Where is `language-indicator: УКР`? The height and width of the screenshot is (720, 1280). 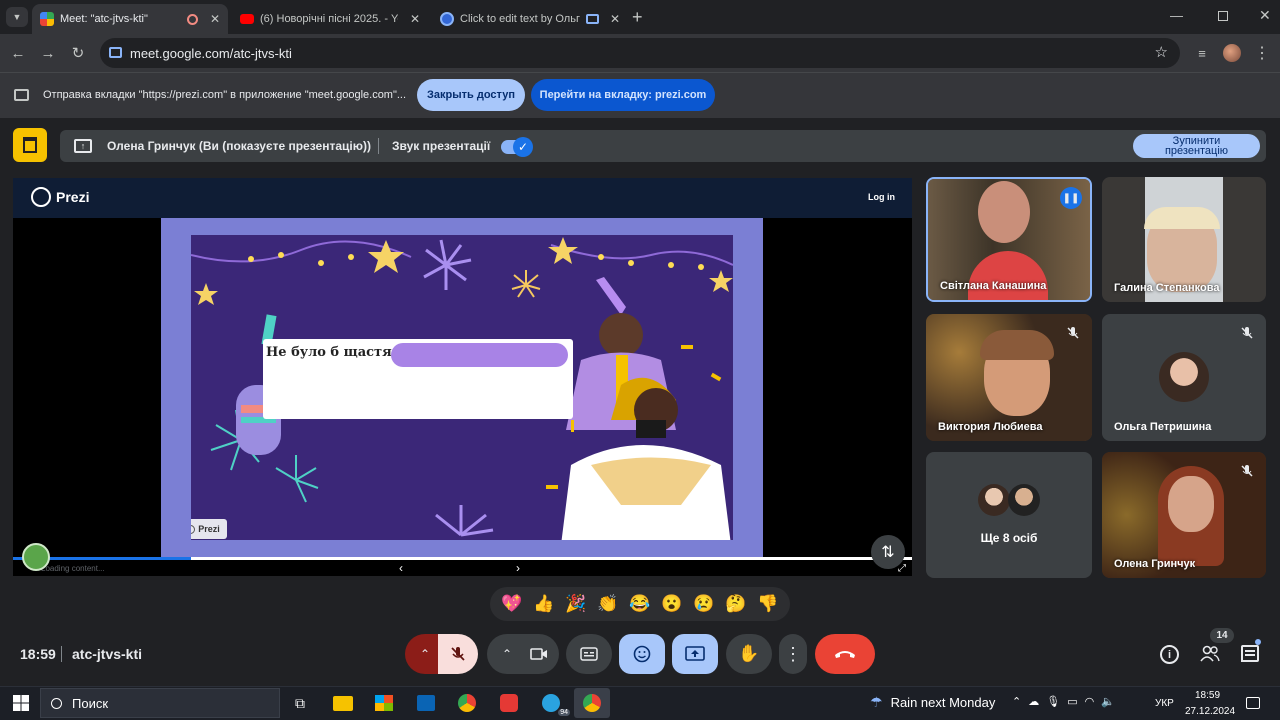 language-indicator: УКР is located at coordinates (1164, 703).